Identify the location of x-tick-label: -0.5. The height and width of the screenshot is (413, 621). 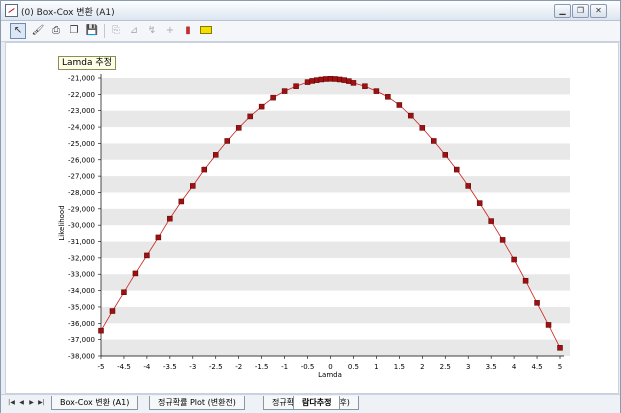
(308, 367).